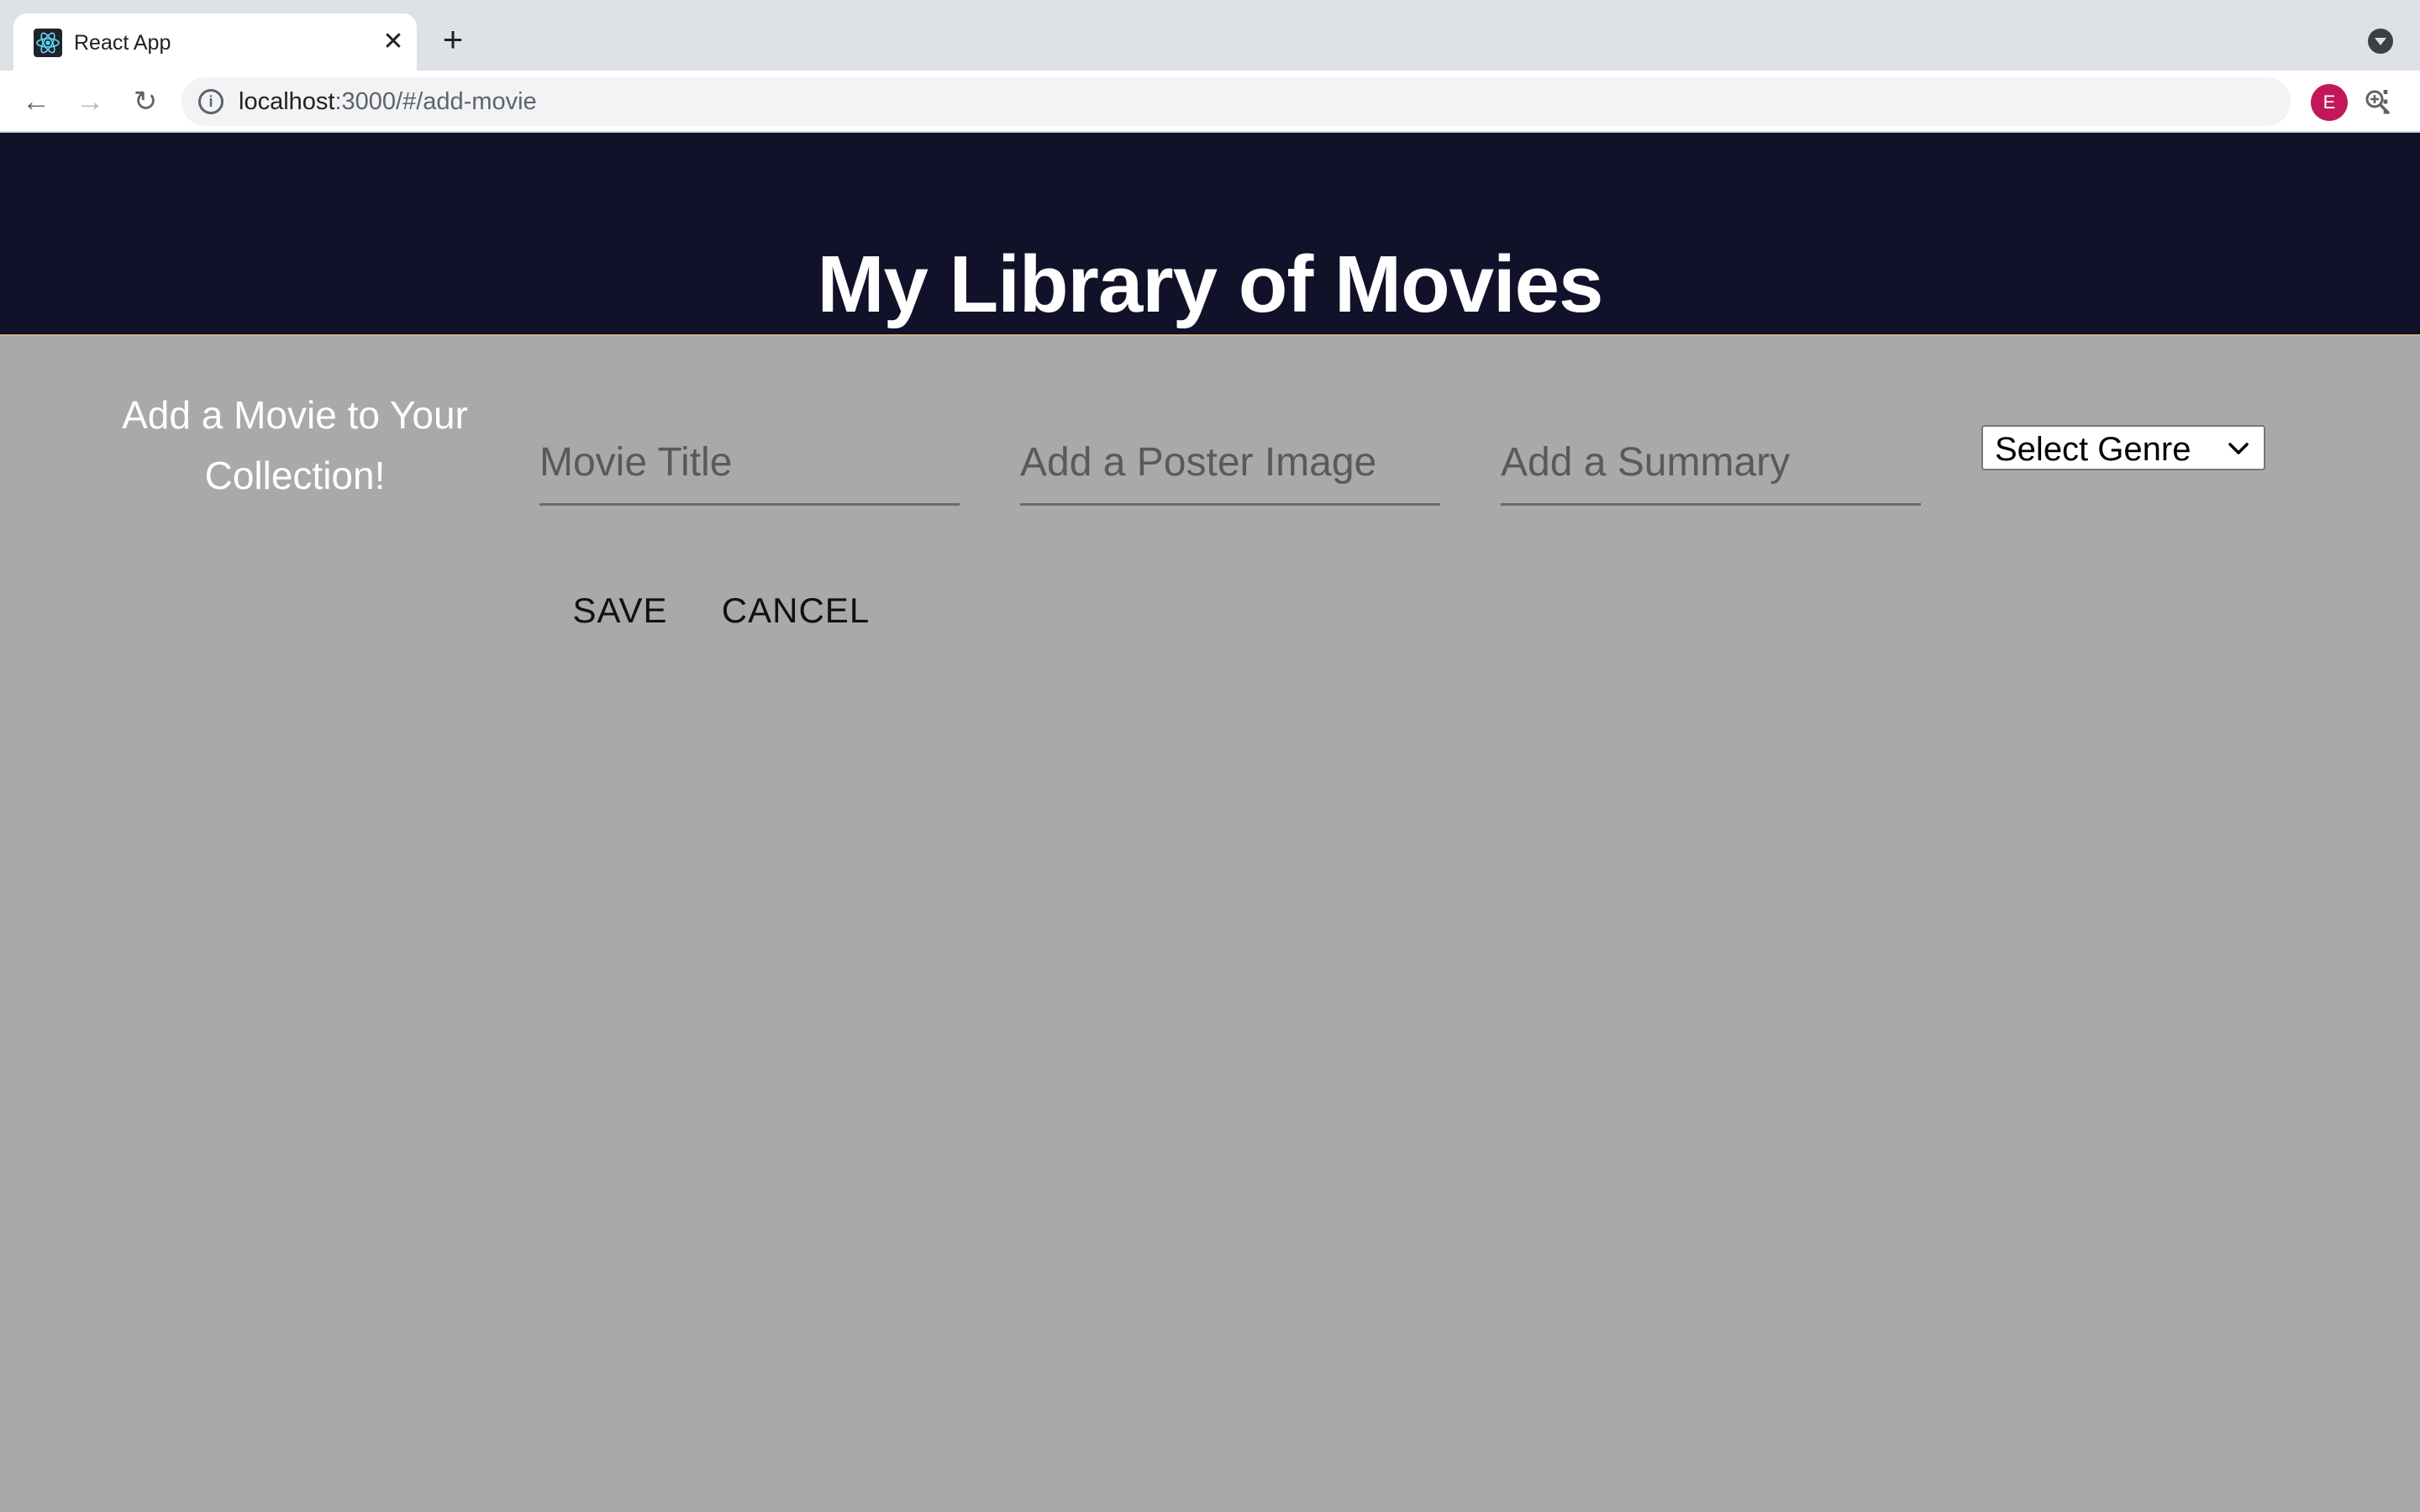  I want to click on profile-avatar: E, so click(2329, 102).